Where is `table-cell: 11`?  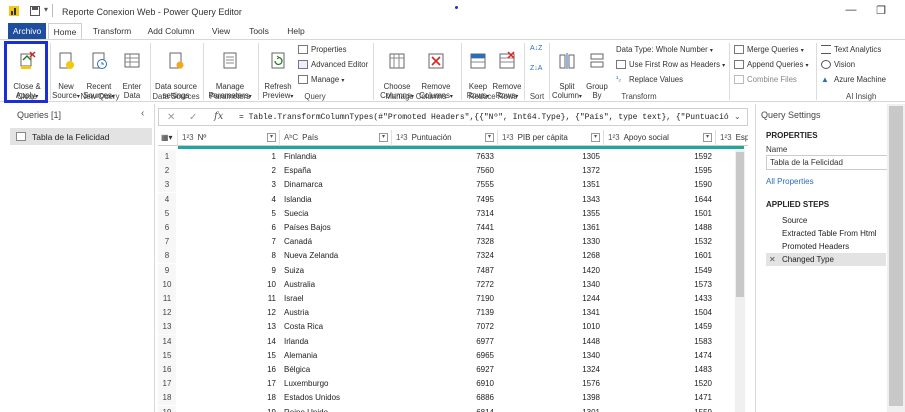
table-cell: 11 is located at coordinates (227, 299).